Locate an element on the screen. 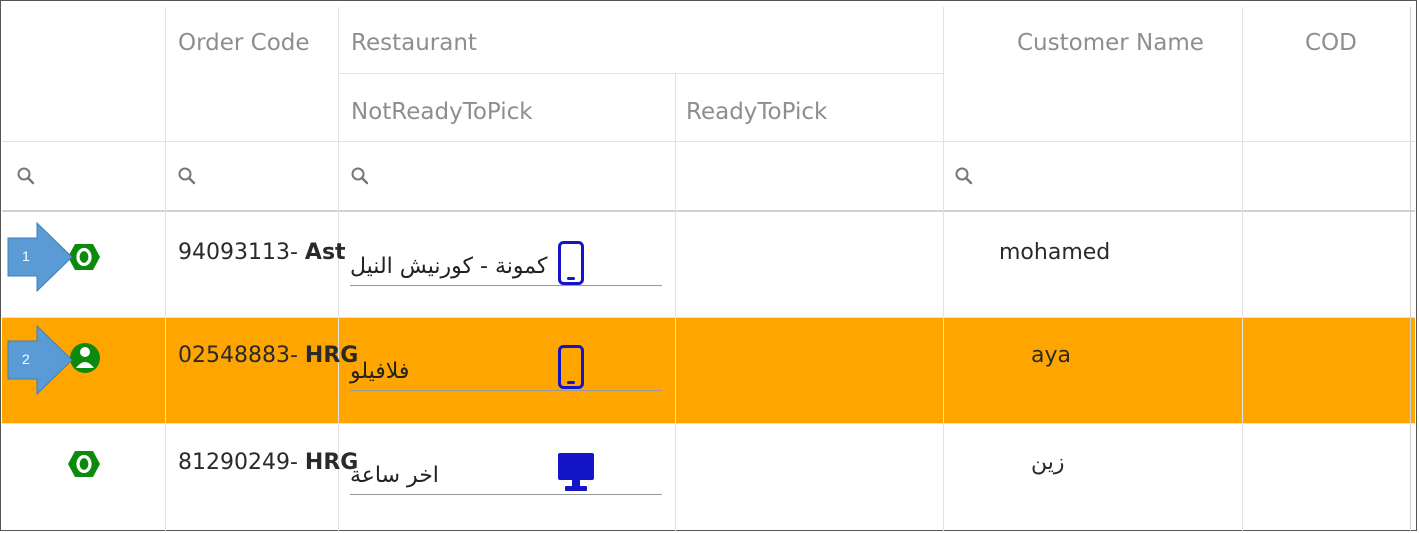  person-icon is located at coordinates (85, 358).